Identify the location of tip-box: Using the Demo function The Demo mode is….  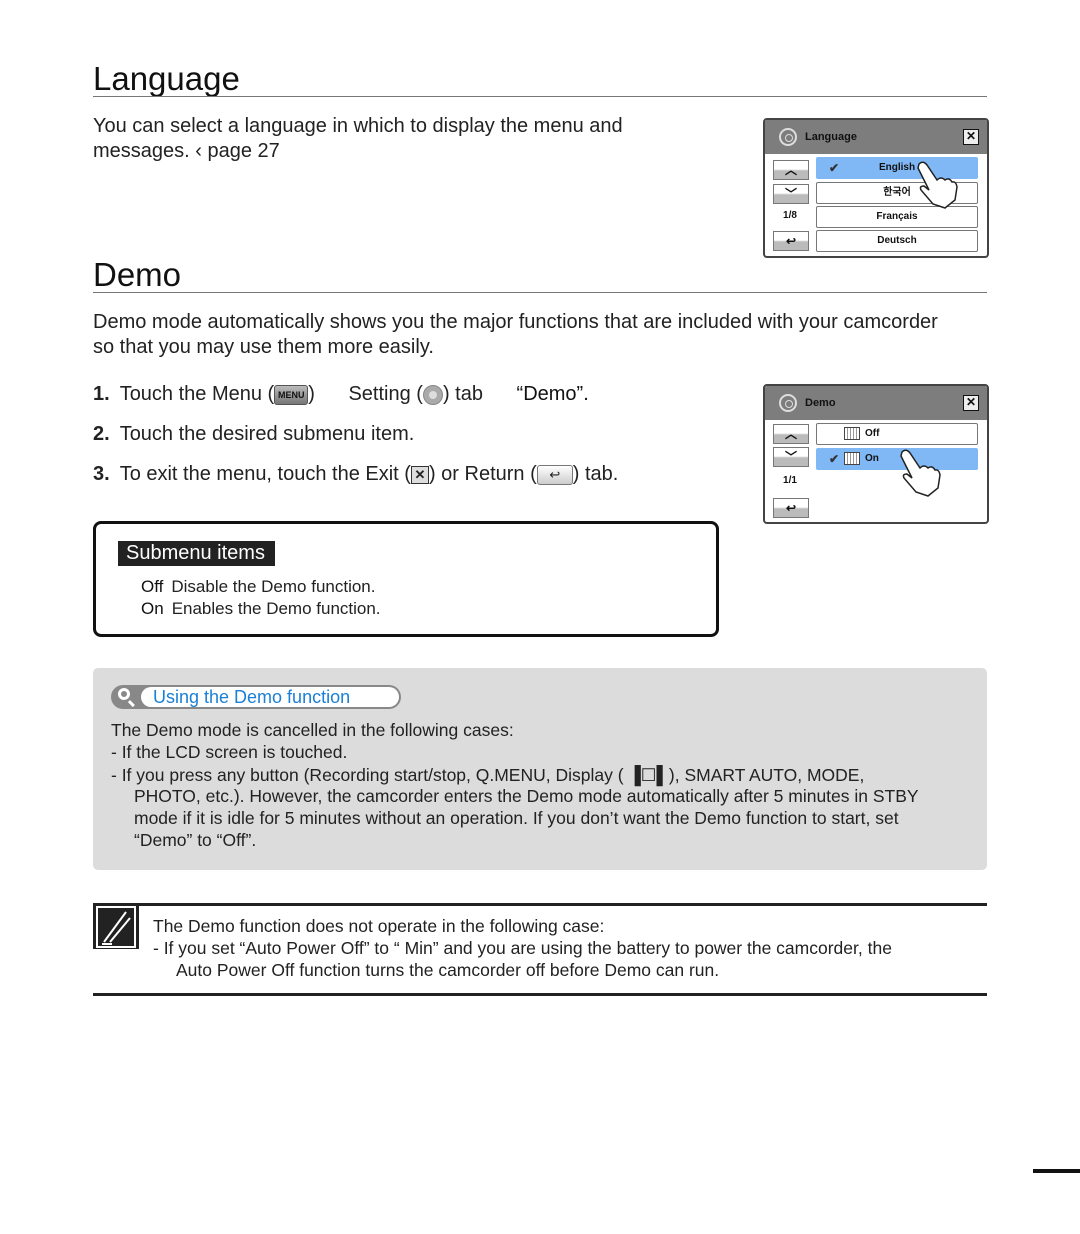
(540, 769).